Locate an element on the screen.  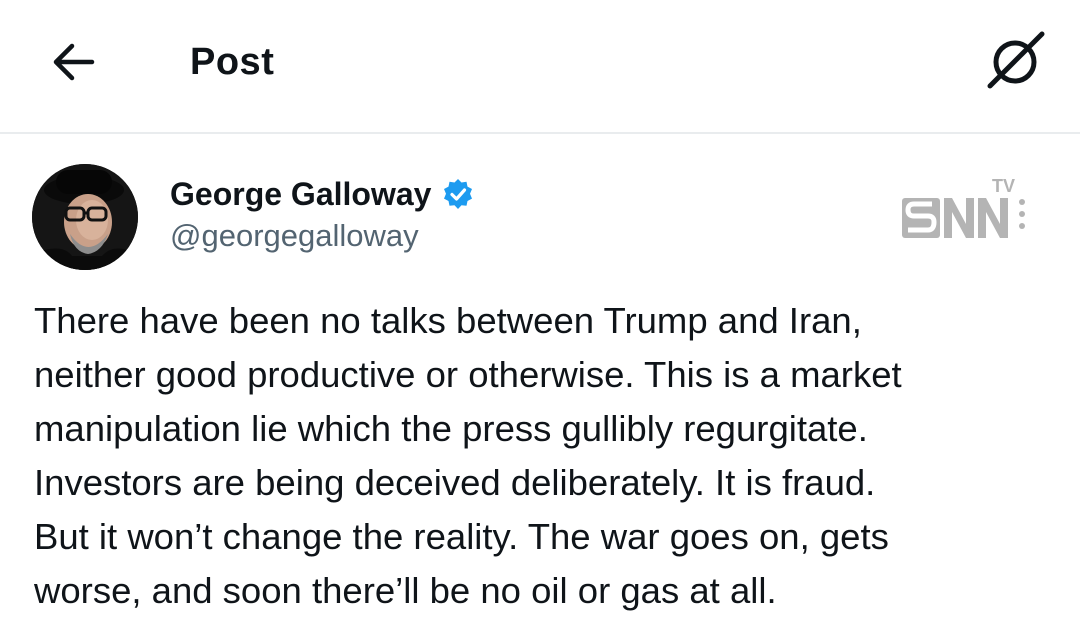
header-divider is located at coordinates (540, 133).